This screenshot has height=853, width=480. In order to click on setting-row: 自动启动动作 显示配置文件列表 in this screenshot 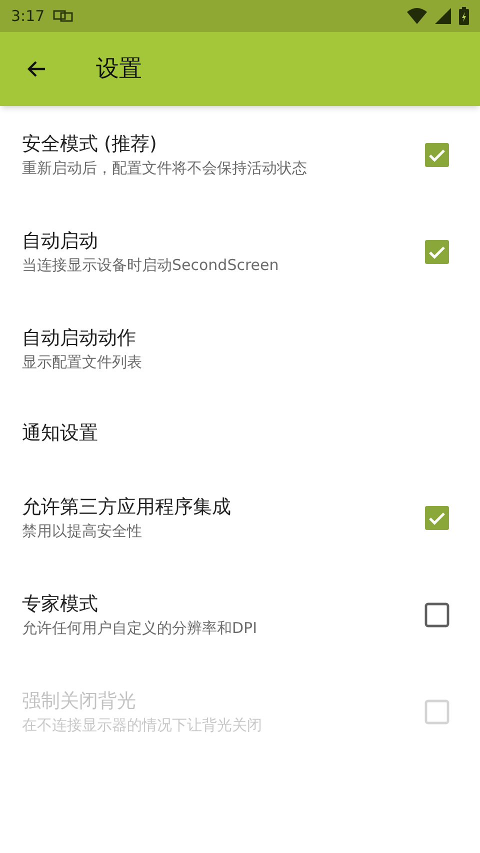, I will do `click(240, 348)`.